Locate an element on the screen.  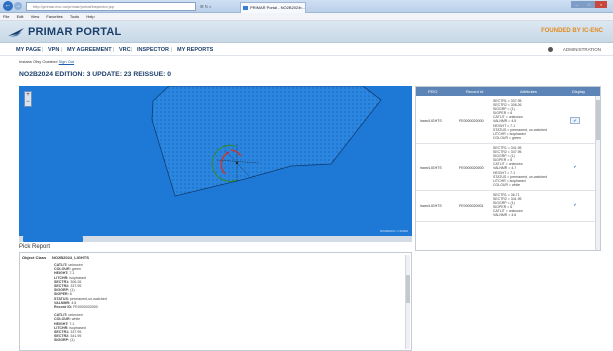
admin-gear-icon is located at coordinates (550, 49).